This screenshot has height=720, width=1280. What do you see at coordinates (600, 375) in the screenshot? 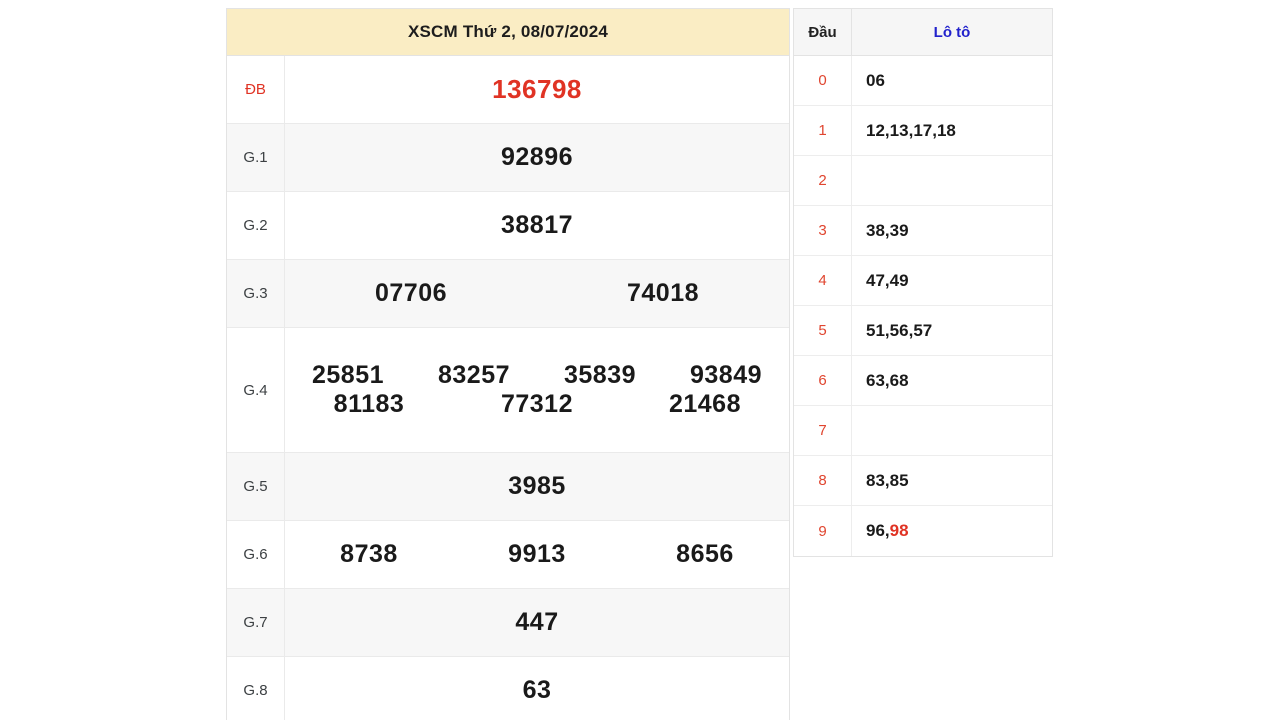
I see `prize-number: 35839` at bounding box center [600, 375].